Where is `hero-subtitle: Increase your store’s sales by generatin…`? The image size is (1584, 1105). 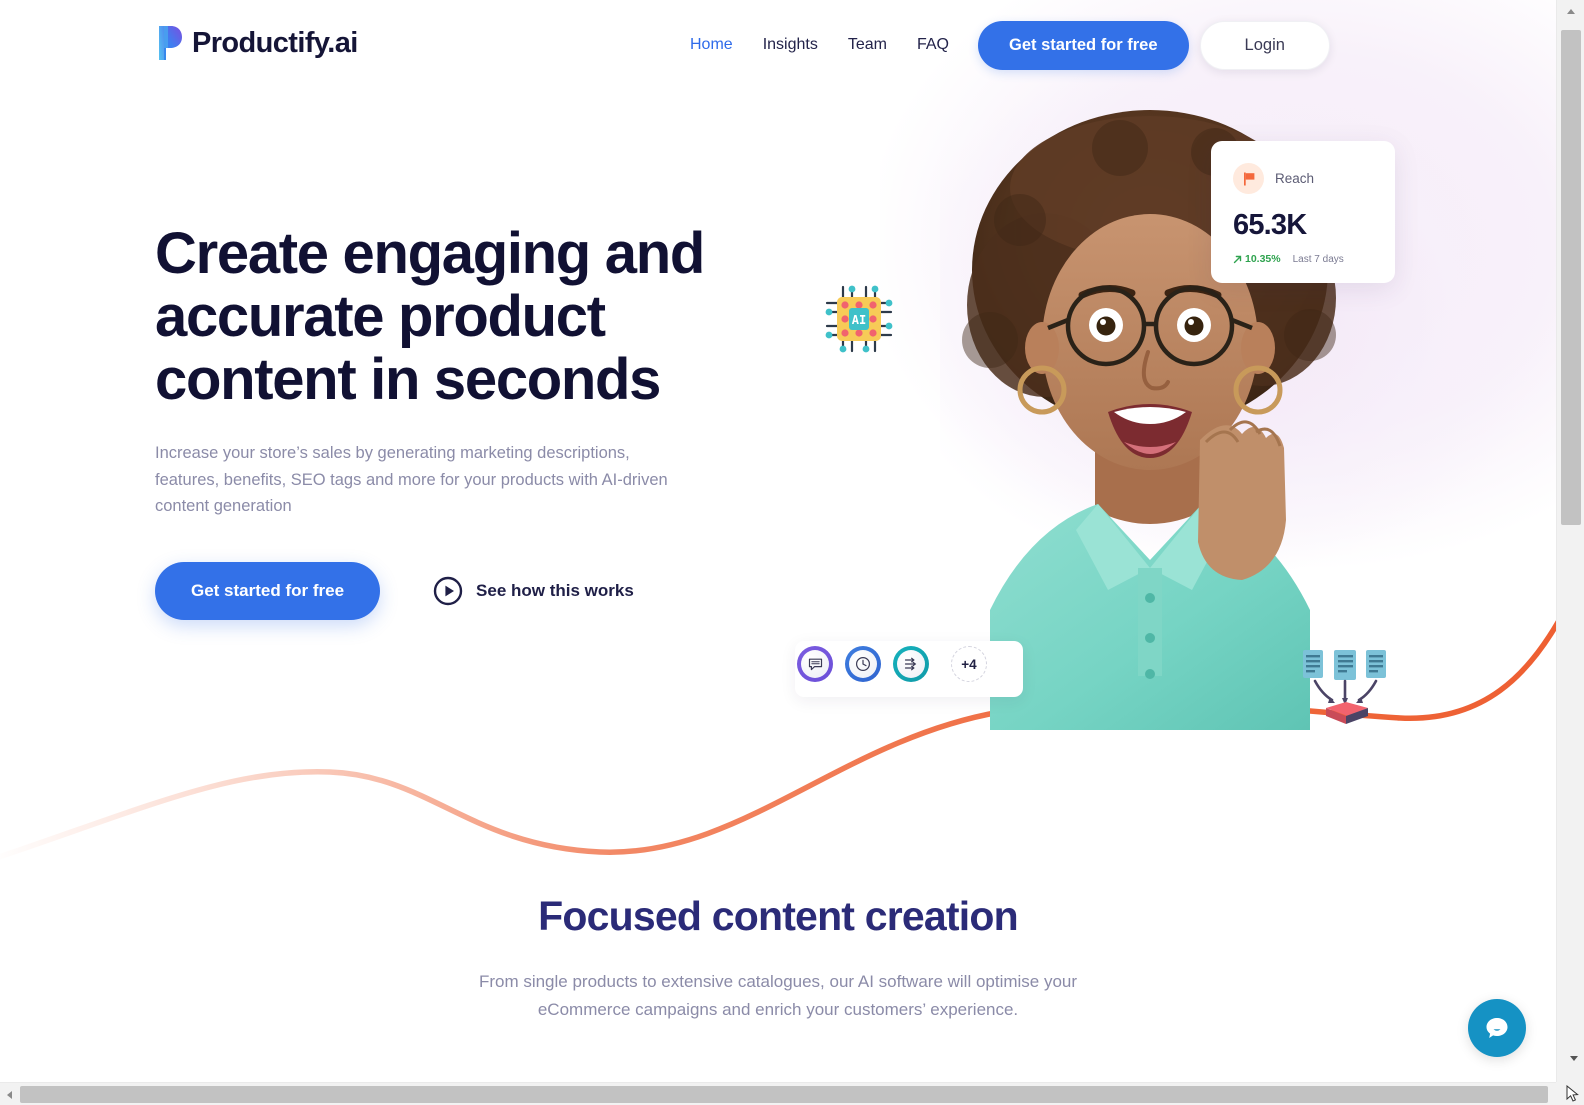 hero-subtitle: Increase your store’s sales by generatin… is located at coordinates (411, 479).